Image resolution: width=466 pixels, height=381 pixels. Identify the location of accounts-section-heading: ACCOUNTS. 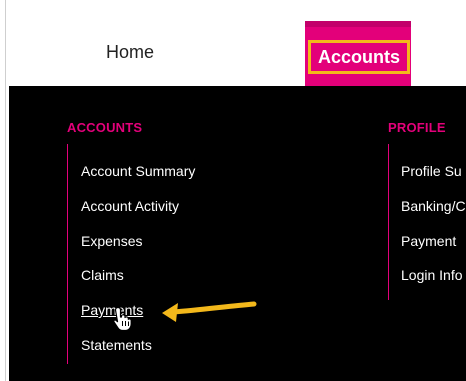
(105, 127).